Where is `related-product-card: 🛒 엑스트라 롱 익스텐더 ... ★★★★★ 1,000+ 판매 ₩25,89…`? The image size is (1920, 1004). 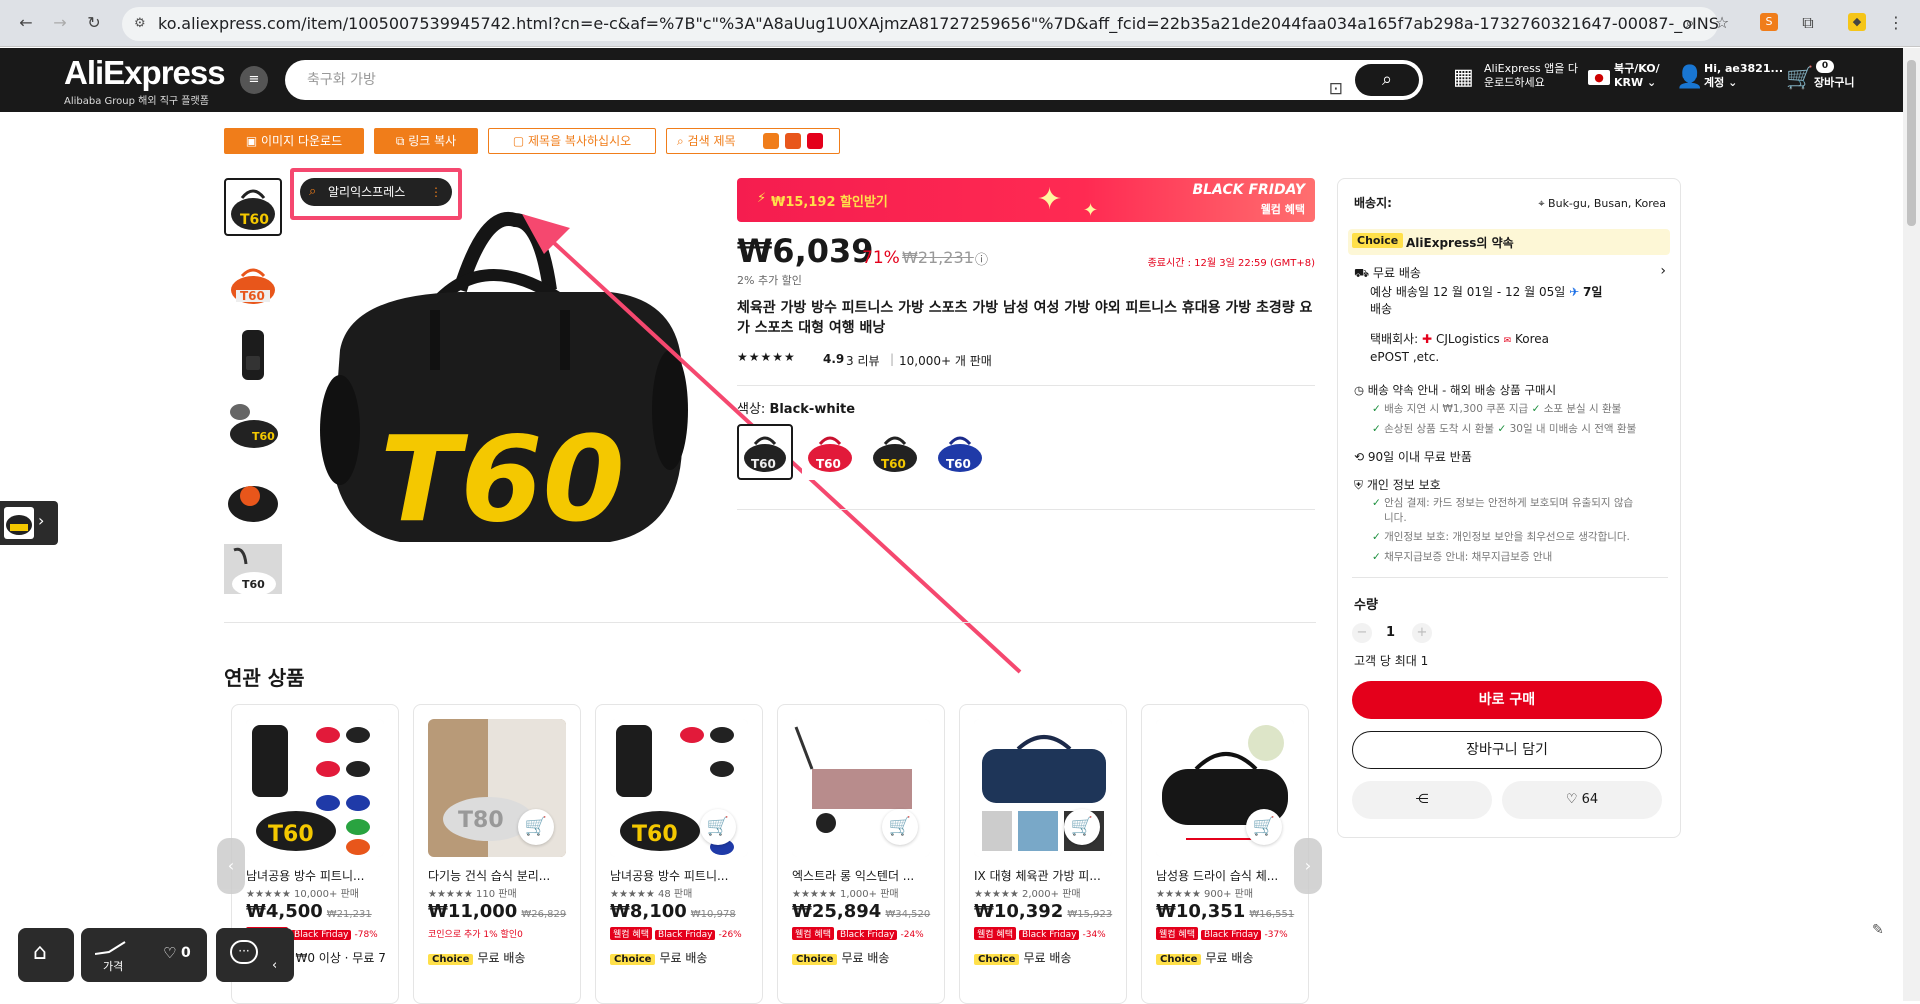 related-product-card: 🛒 엑스트라 롱 익스텐더 ... ★★★★★ 1,000+ 판매 ₩25,89… is located at coordinates (861, 854).